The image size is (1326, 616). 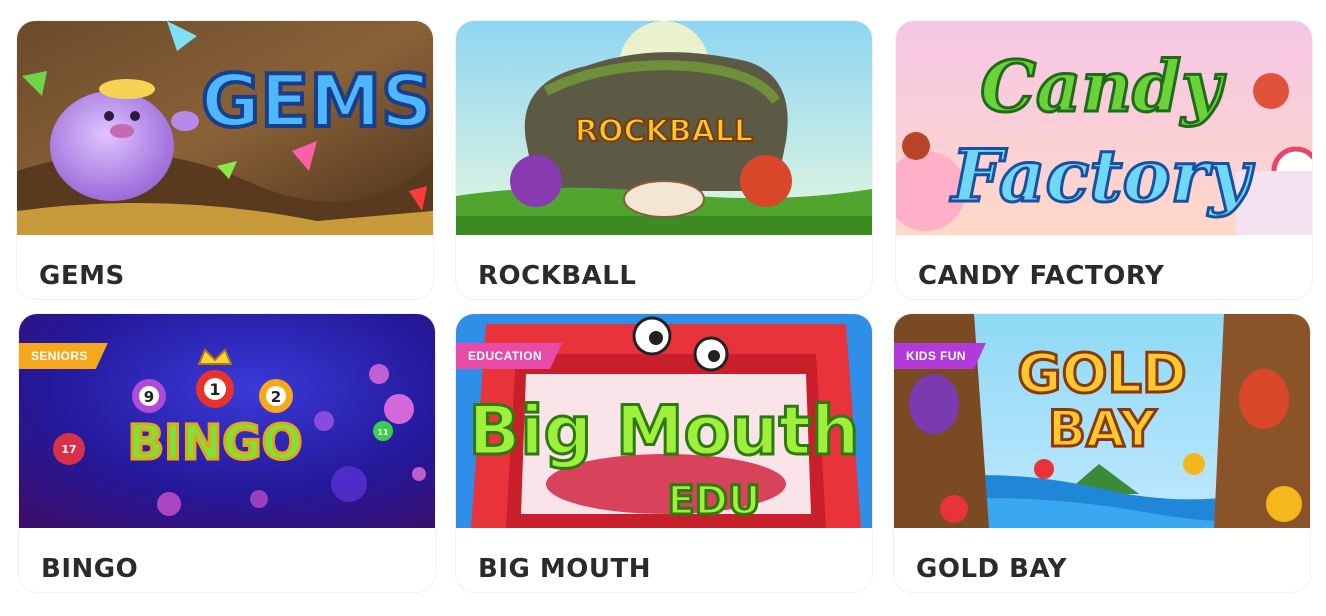 I want to click on game-thumbnail-candy-factory: Candy Factory, so click(x=1104, y=128).